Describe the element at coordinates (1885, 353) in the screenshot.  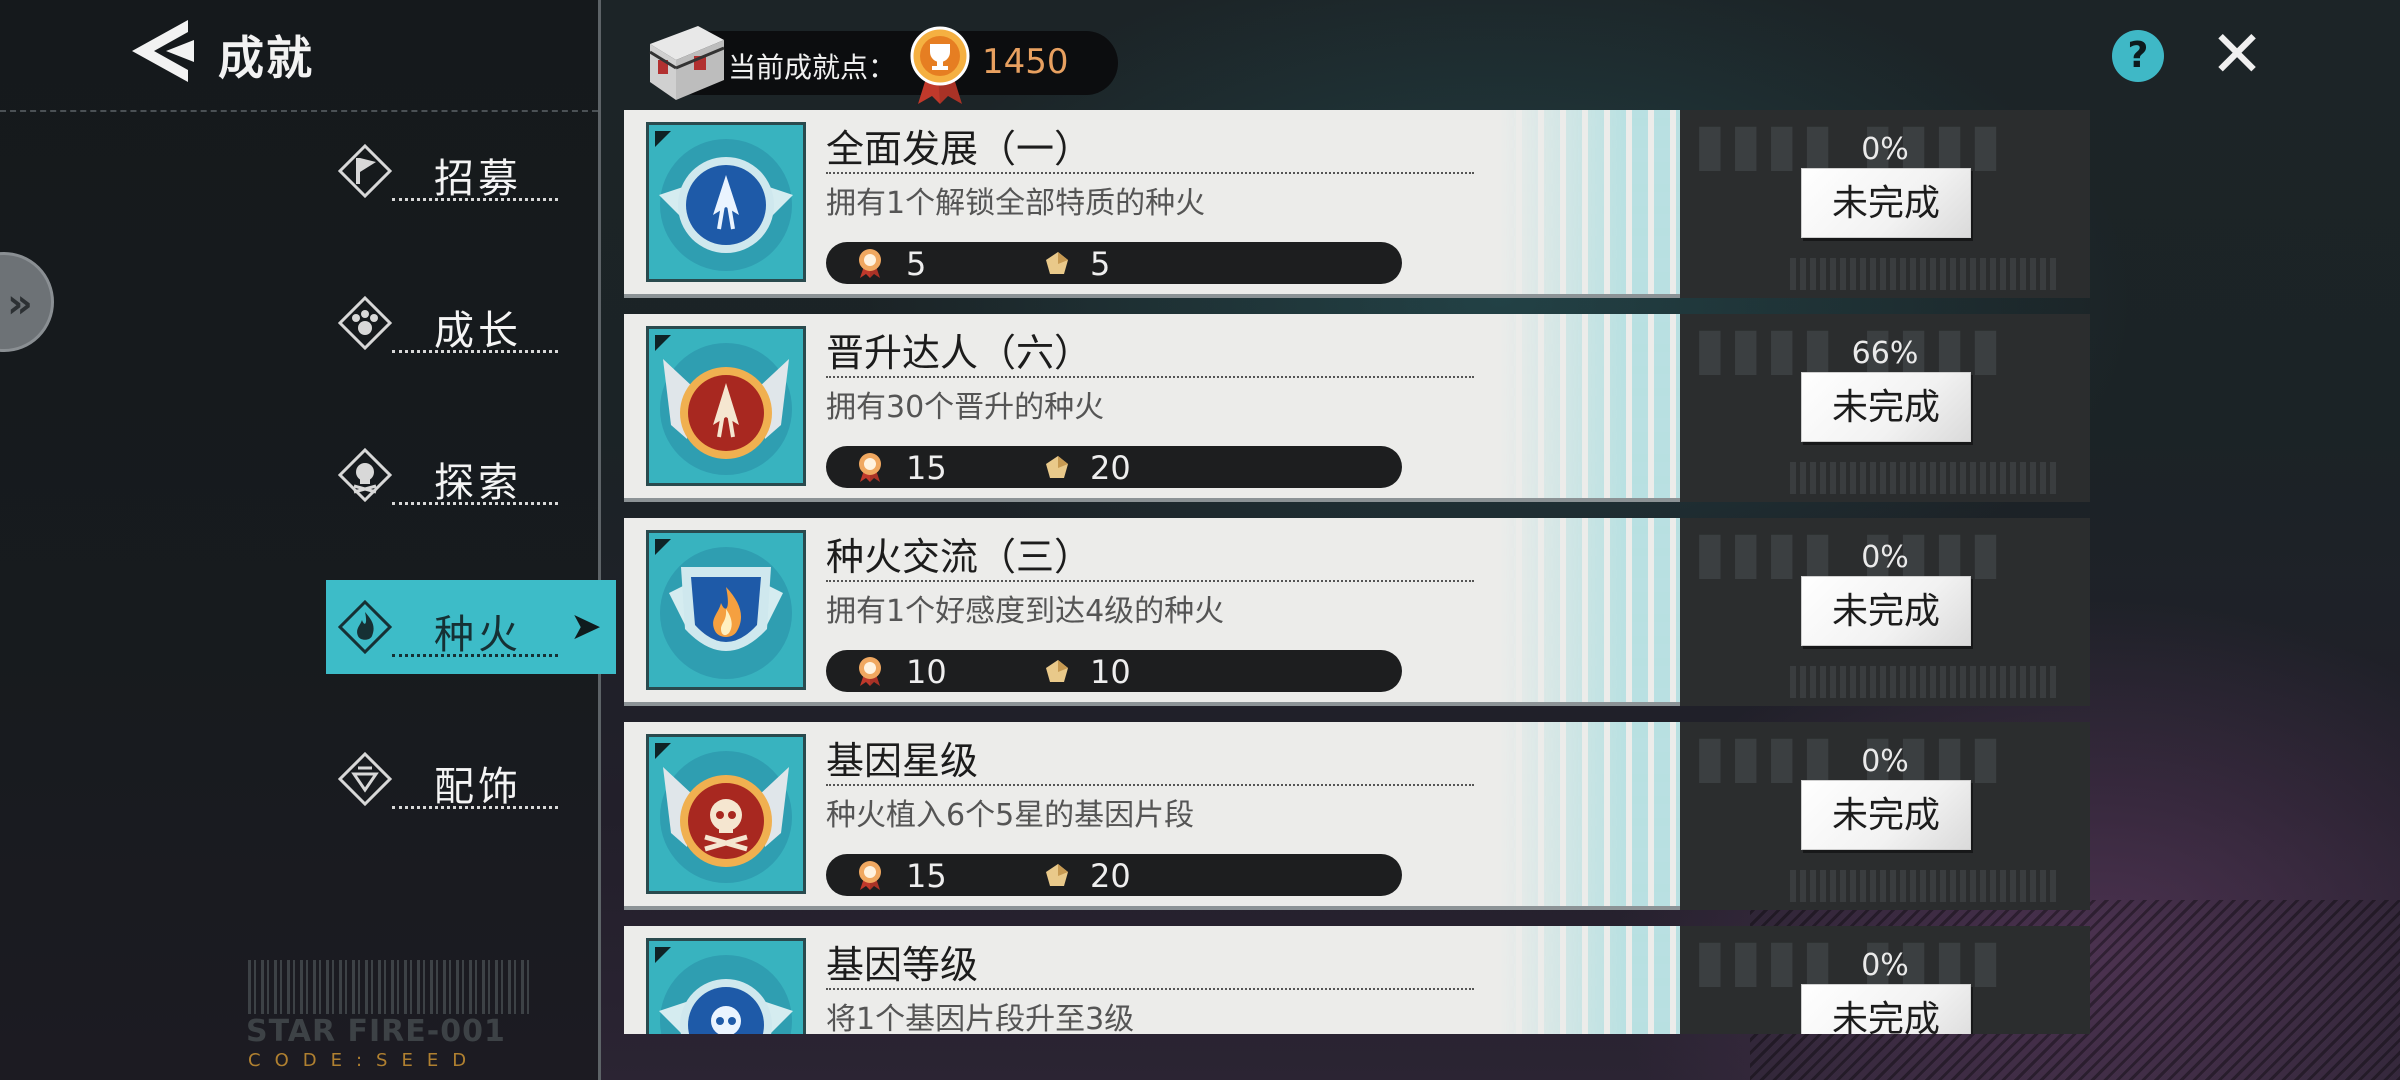
I see `progress-percent: 66%` at that location.